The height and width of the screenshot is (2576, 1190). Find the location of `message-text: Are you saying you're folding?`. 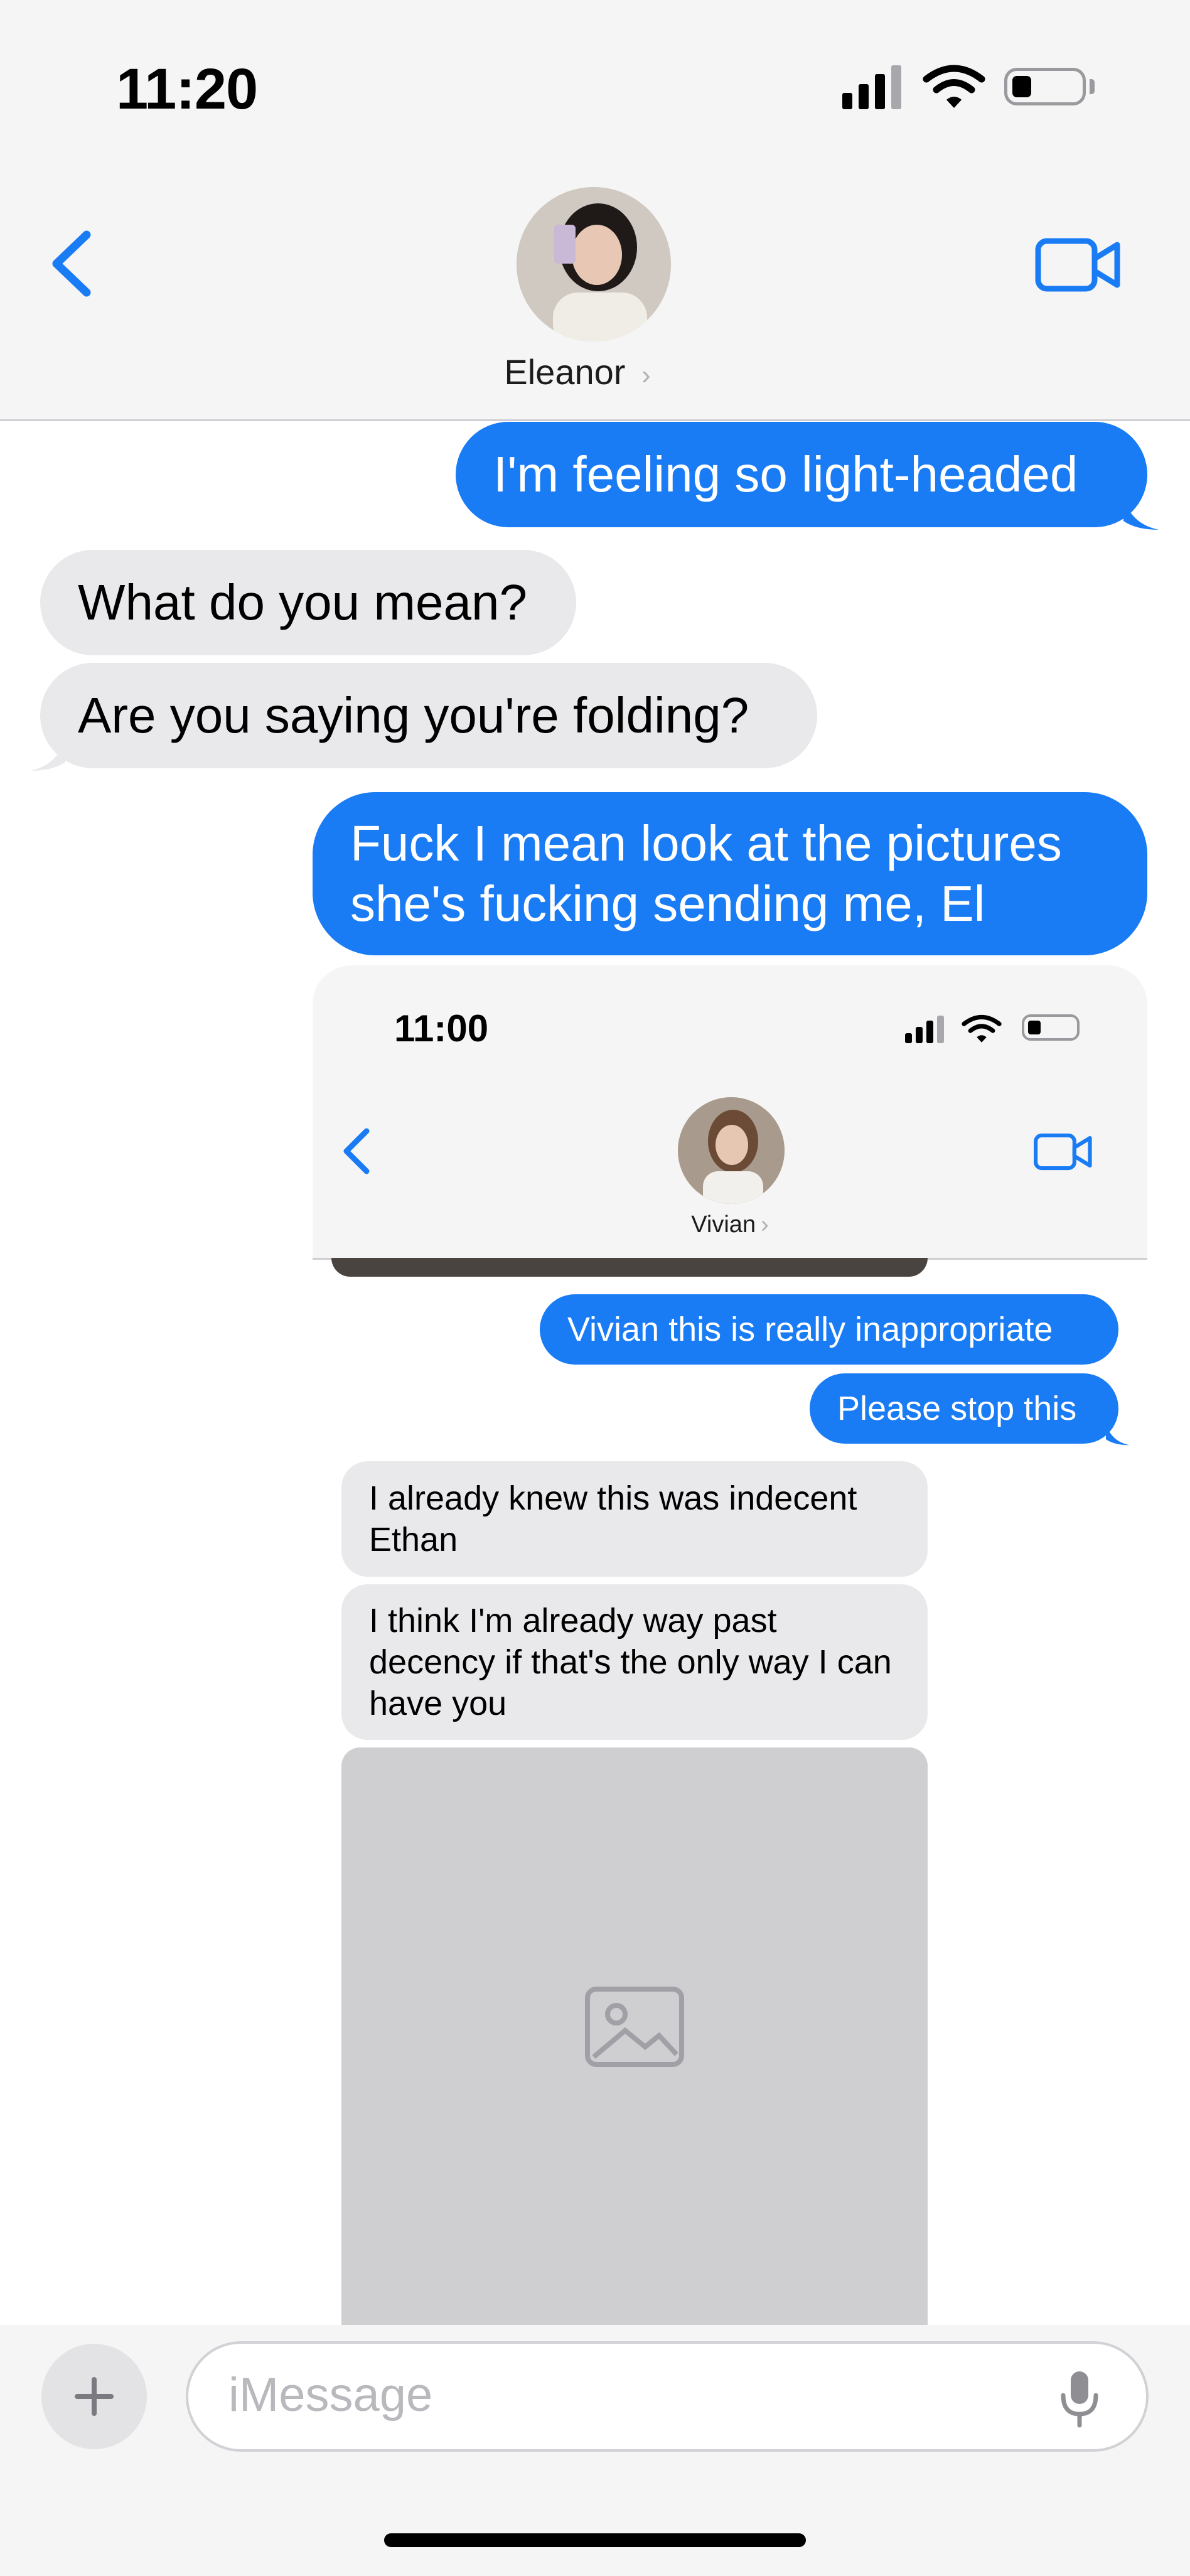

message-text: Are you saying you're folding? is located at coordinates (413, 715).